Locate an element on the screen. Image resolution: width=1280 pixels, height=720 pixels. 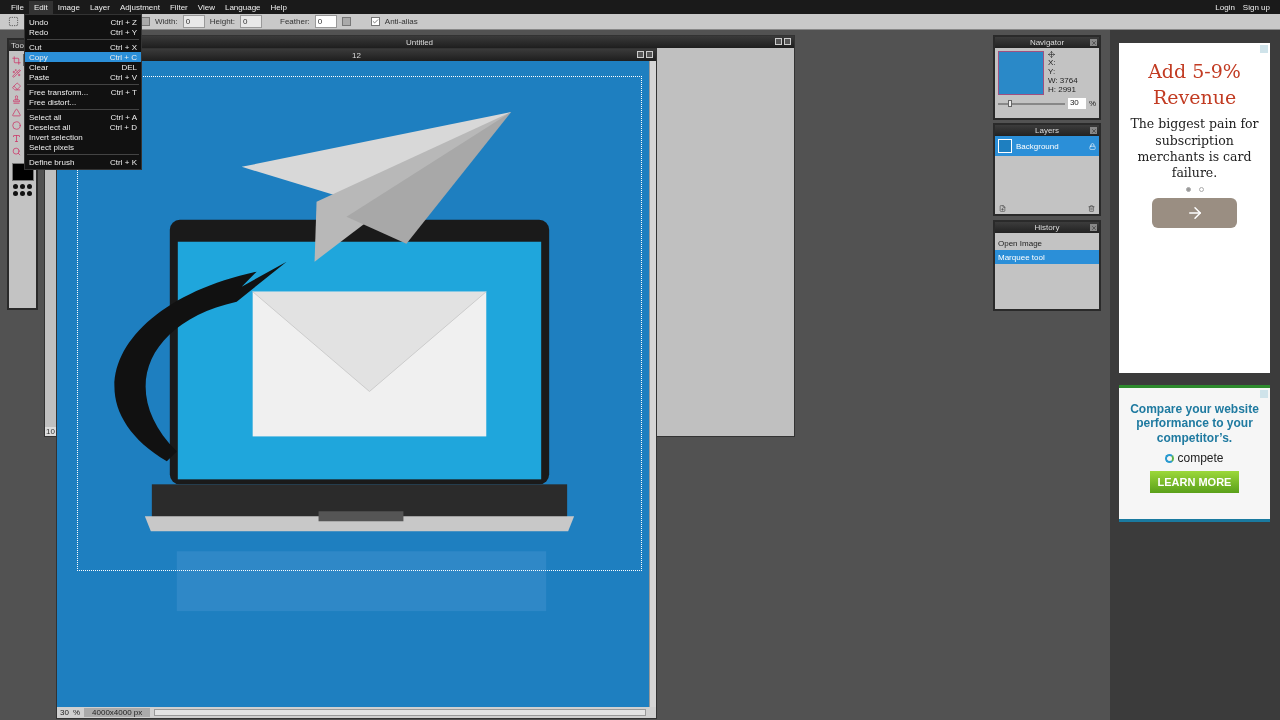
checkbox-label: Anti-alias is located at coordinates (401, 21).